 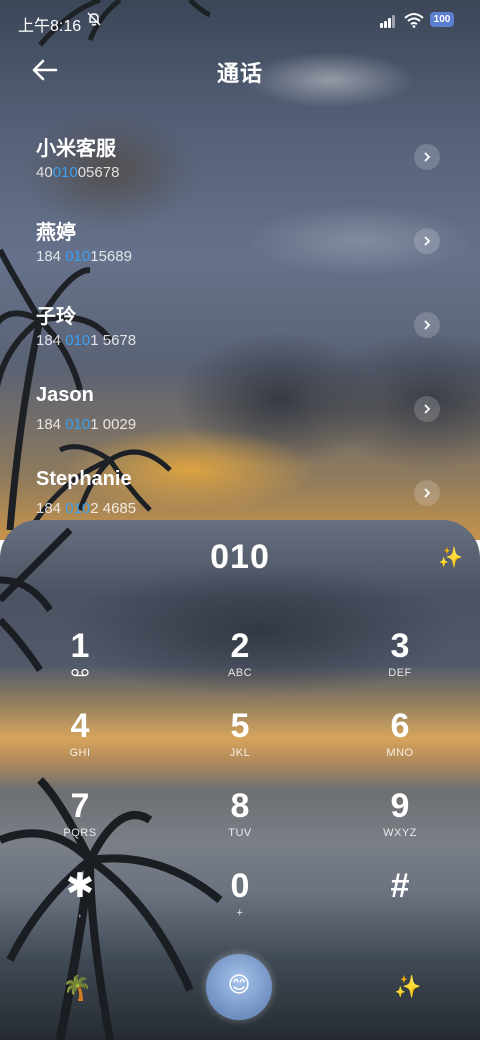 I want to click on dial-key-2: 2 ABC, so click(x=240, y=663).